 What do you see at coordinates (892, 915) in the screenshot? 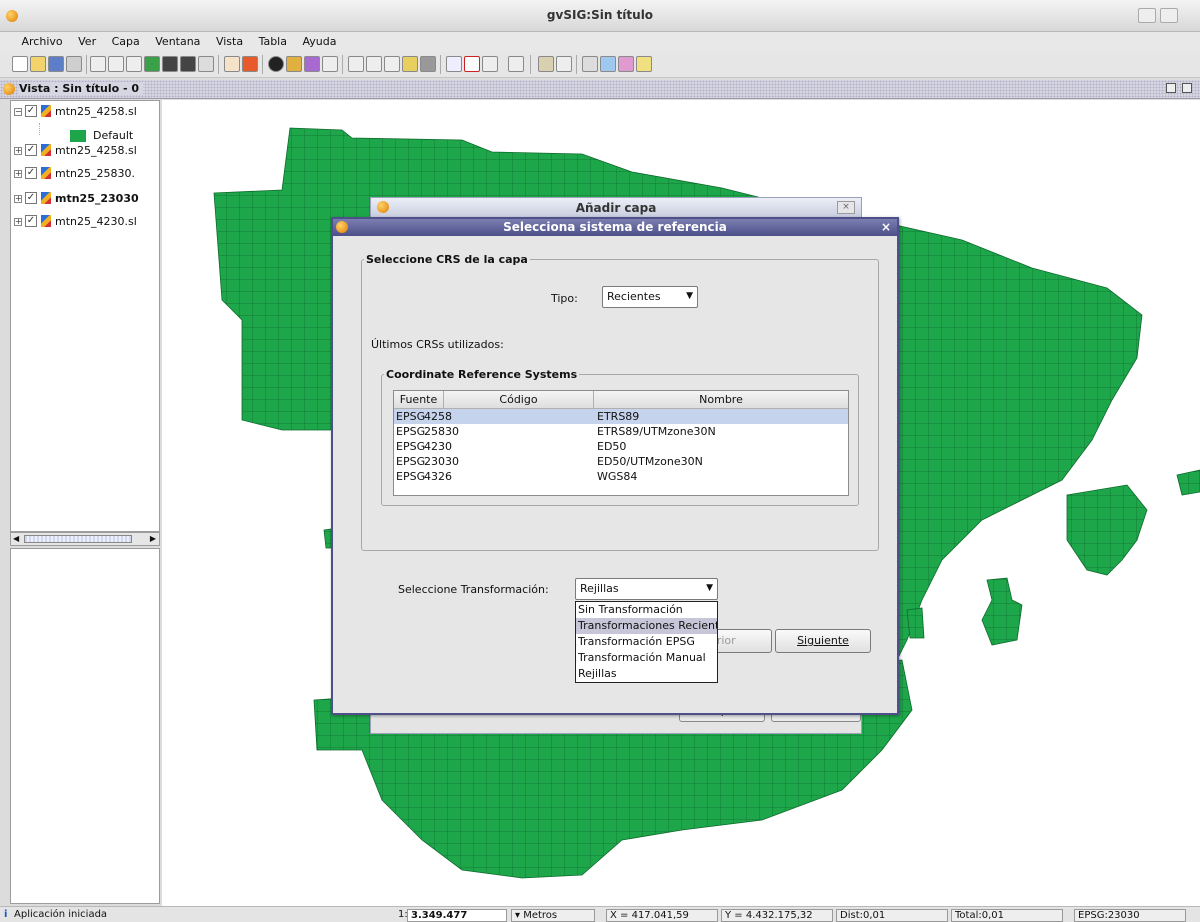
I see `distance: Dist:0,01` at bounding box center [892, 915].